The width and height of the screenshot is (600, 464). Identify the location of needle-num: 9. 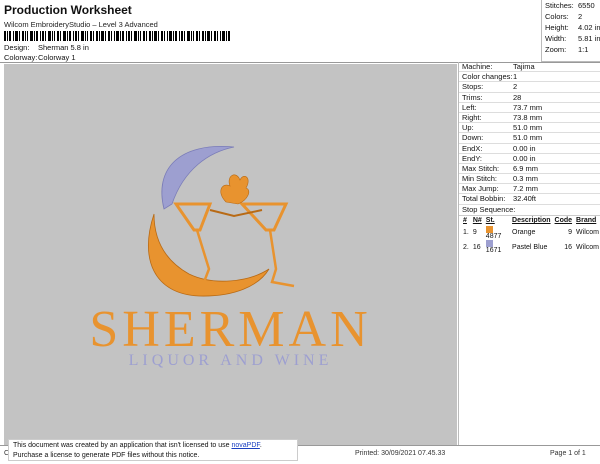
(474, 233).